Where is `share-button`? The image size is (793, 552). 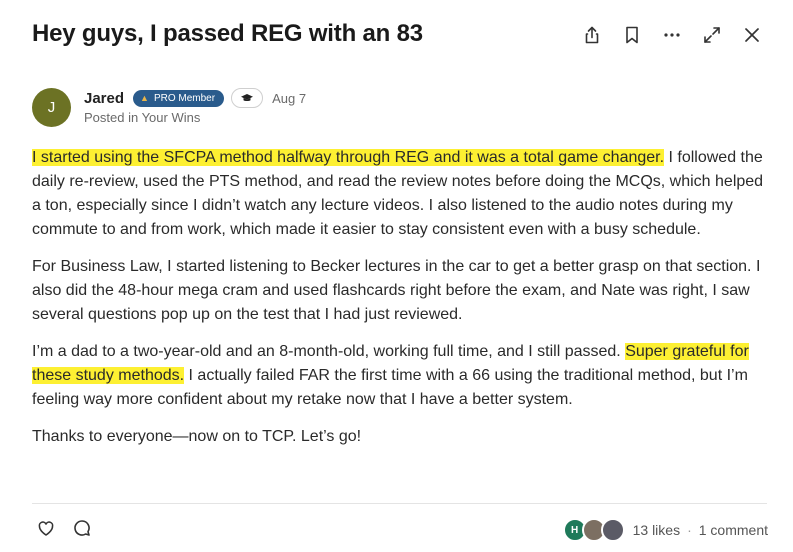 share-button is located at coordinates (592, 35).